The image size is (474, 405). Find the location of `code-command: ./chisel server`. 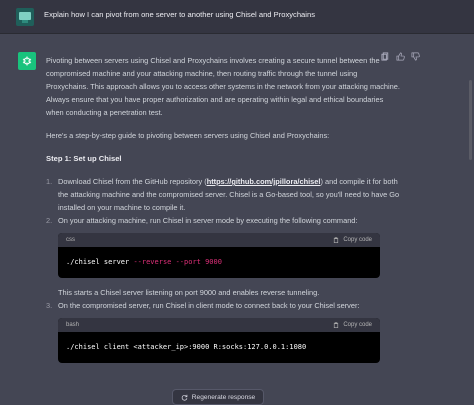

code-command: ./chisel server is located at coordinates (100, 262).